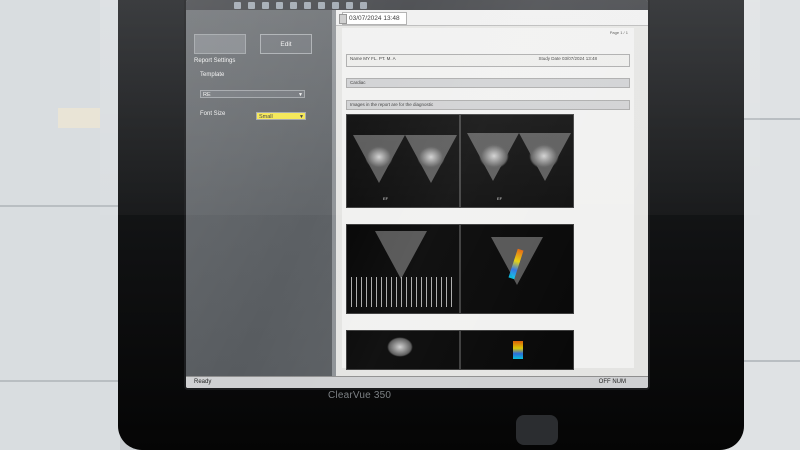 This screenshot has width=800, height=450. Describe the element at coordinates (618, 32) in the screenshot. I see `page-counter: Page 1 / 1` at that location.